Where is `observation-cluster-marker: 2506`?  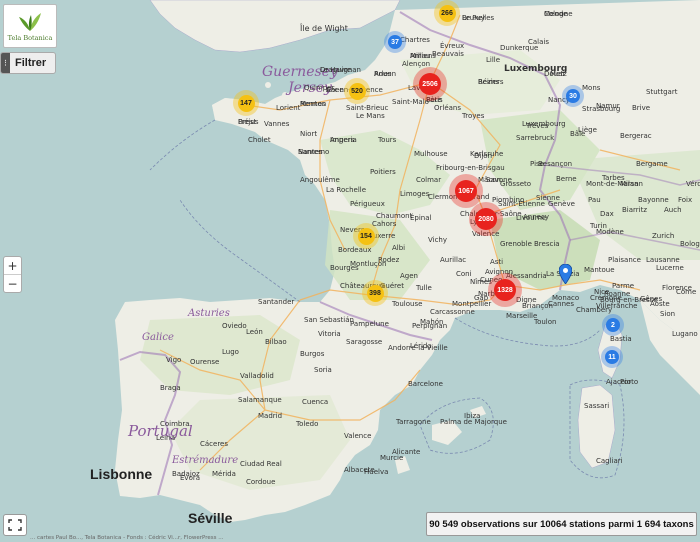
observation-cluster-marker: 2506 is located at coordinates (430, 84).